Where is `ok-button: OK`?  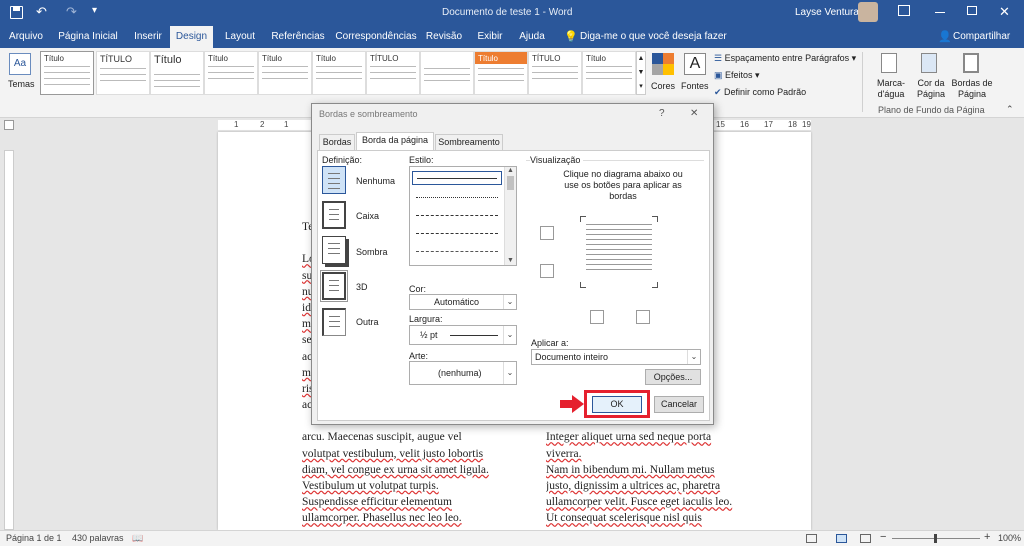
ok-button: OK is located at coordinates (617, 404).